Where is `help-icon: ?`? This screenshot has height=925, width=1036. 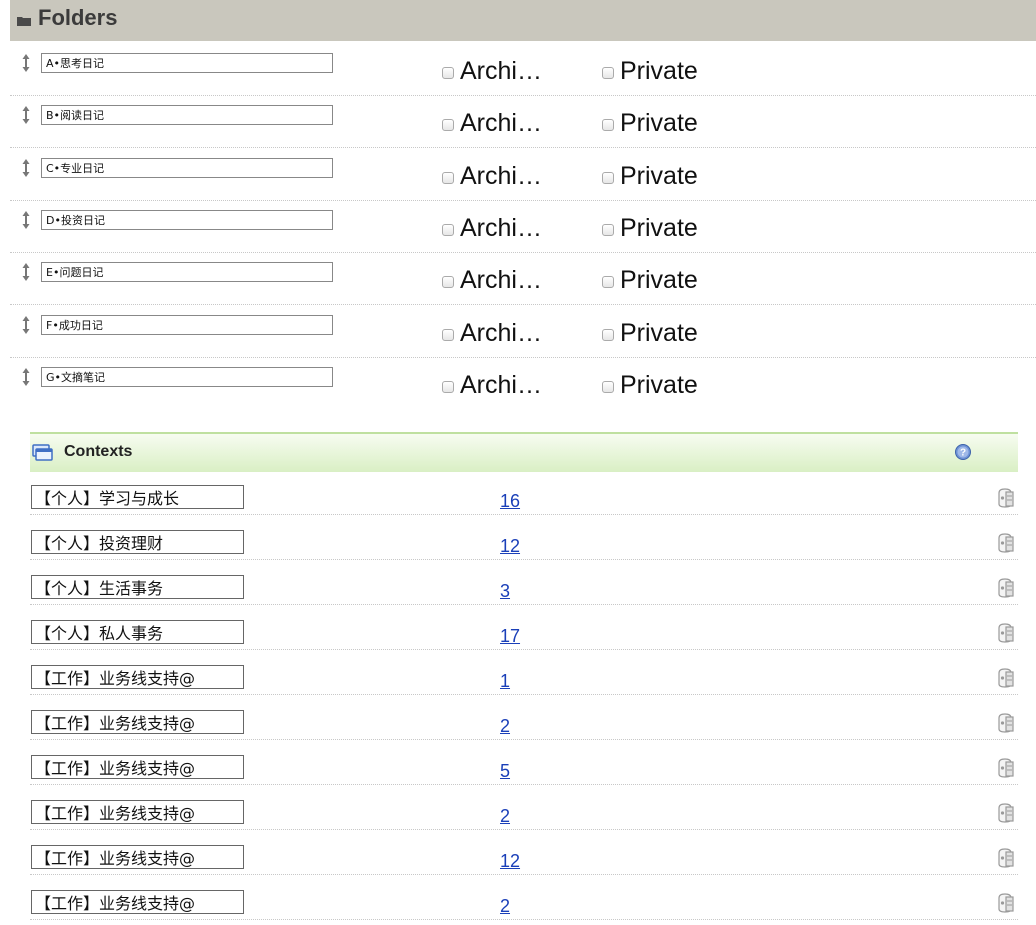
help-icon: ? is located at coordinates (963, 452).